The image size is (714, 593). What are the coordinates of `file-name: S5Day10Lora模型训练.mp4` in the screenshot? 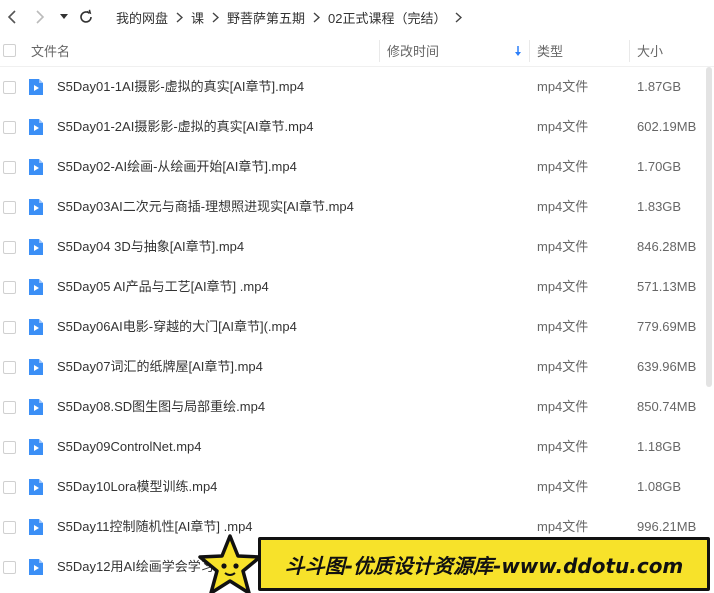 It's located at (137, 486).